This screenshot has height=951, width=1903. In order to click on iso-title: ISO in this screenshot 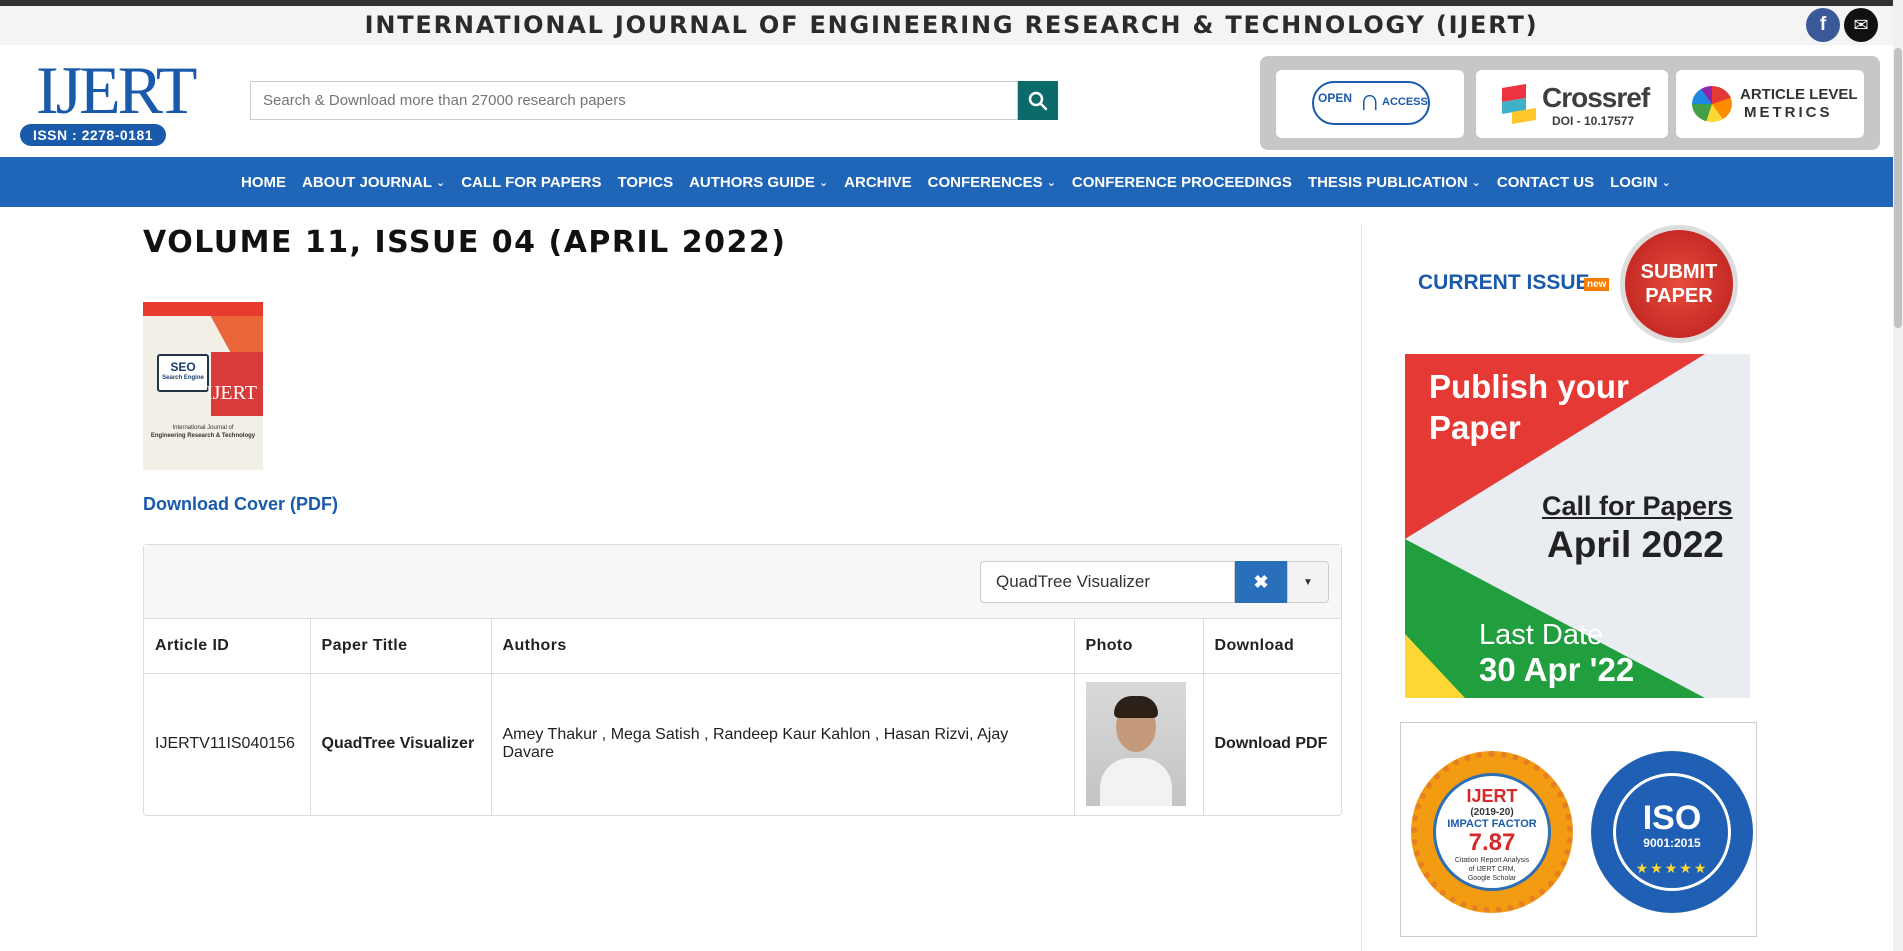, I will do `click(1672, 818)`.